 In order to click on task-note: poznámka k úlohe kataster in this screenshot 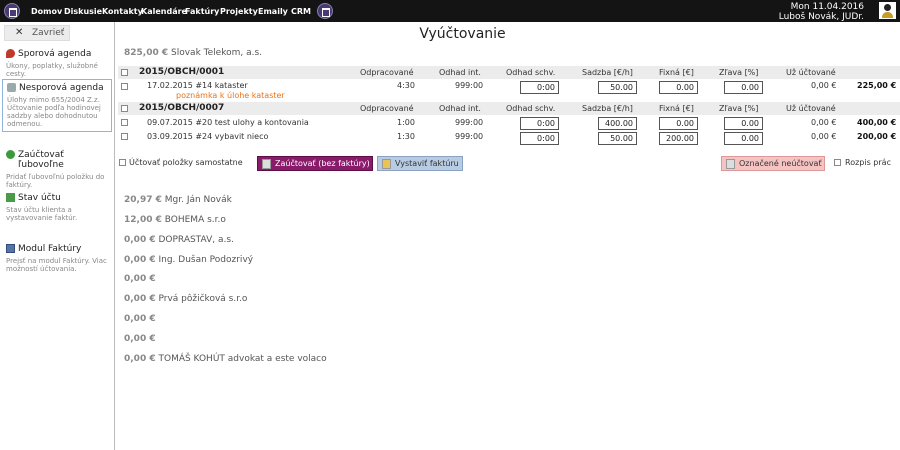, I will do `click(230, 95)`.